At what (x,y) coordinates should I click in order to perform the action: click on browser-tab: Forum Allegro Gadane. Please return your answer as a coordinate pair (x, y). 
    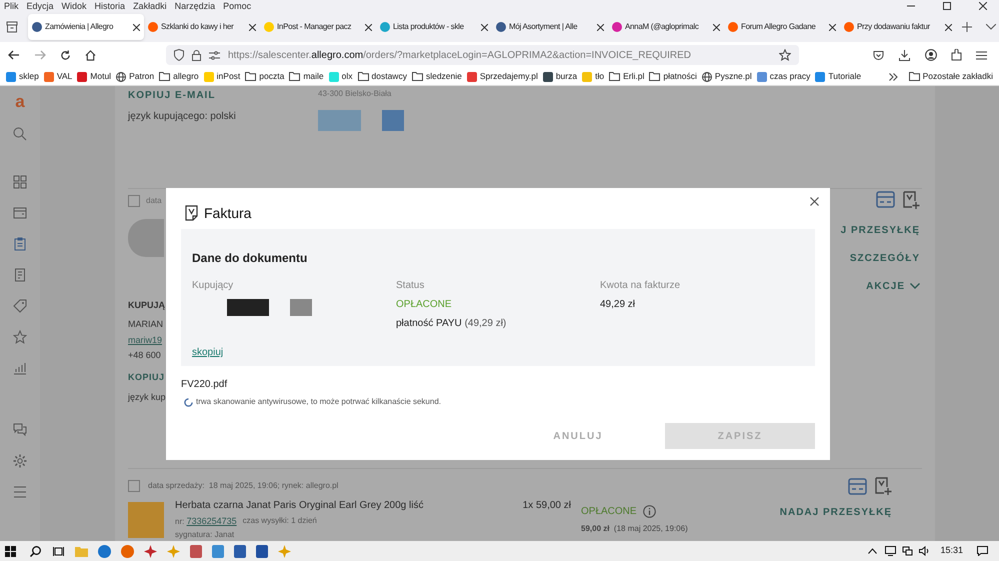
    Looking at the image, I should click on (782, 27).